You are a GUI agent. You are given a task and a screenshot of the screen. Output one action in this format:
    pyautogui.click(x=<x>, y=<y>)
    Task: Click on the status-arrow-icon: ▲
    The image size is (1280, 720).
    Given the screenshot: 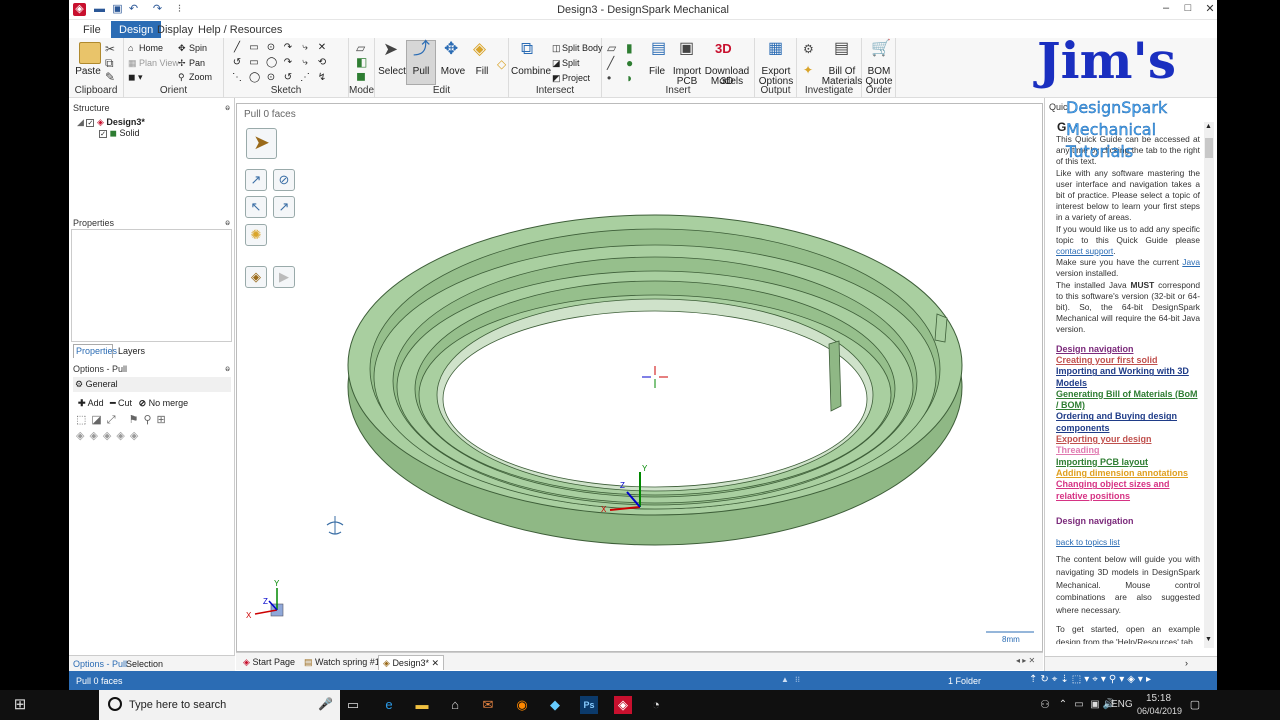 What is the action you would take?
    pyautogui.click(x=785, y=679)
    